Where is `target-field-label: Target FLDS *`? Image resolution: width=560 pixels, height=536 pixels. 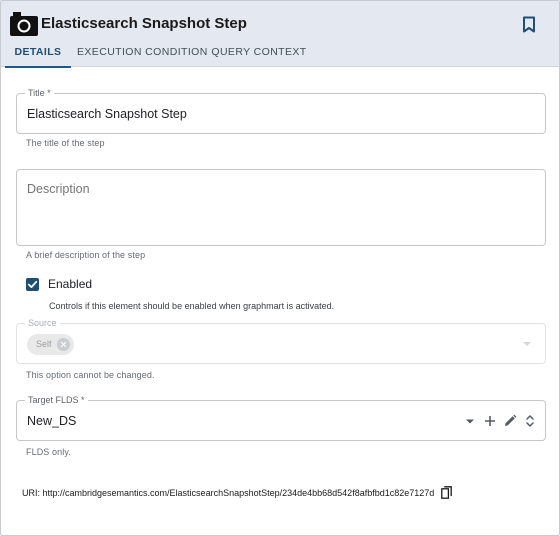
target-field-label: Target FLDS * is located at coordinates (56, 400).